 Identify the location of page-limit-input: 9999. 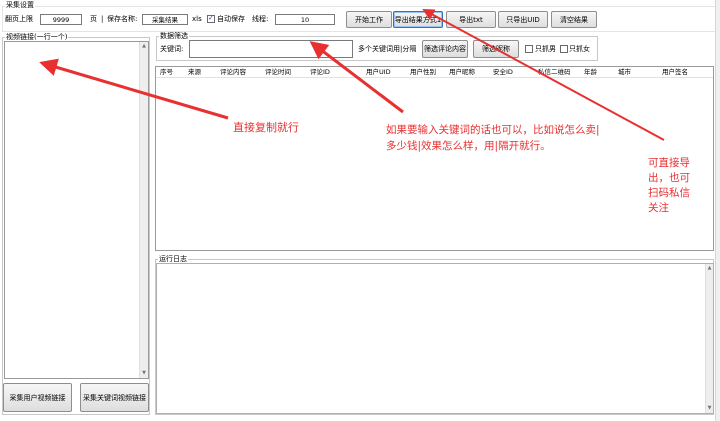
(61, 19).